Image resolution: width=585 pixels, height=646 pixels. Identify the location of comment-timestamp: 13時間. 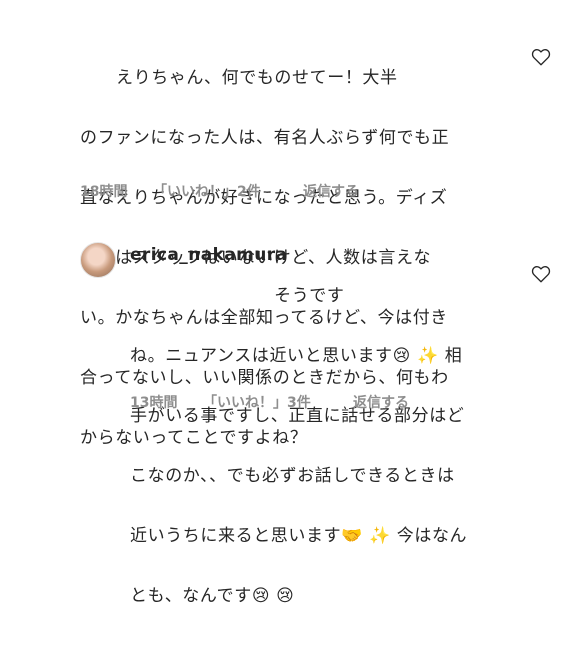
(154, 403).